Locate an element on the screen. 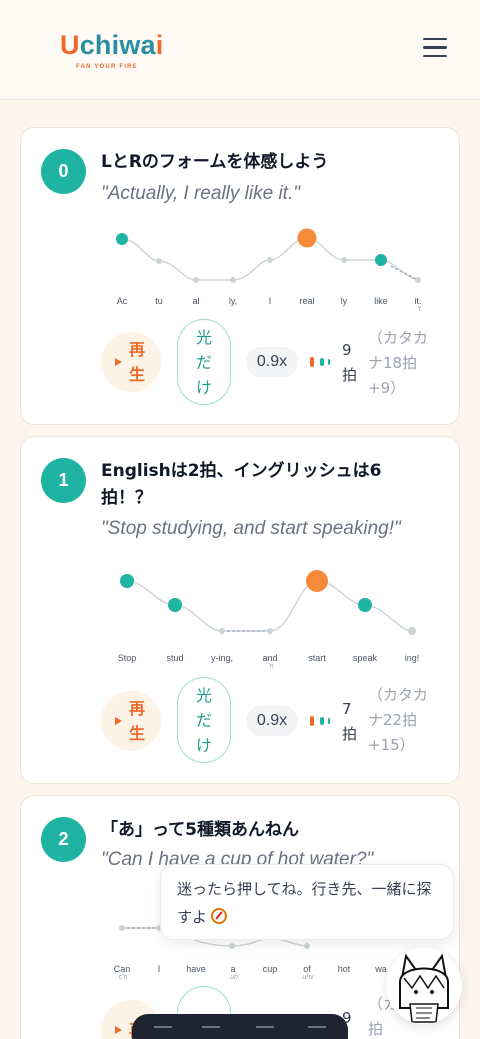  logo-tagline: FAN YOUR FIRE is located at coordinates (107, 67).